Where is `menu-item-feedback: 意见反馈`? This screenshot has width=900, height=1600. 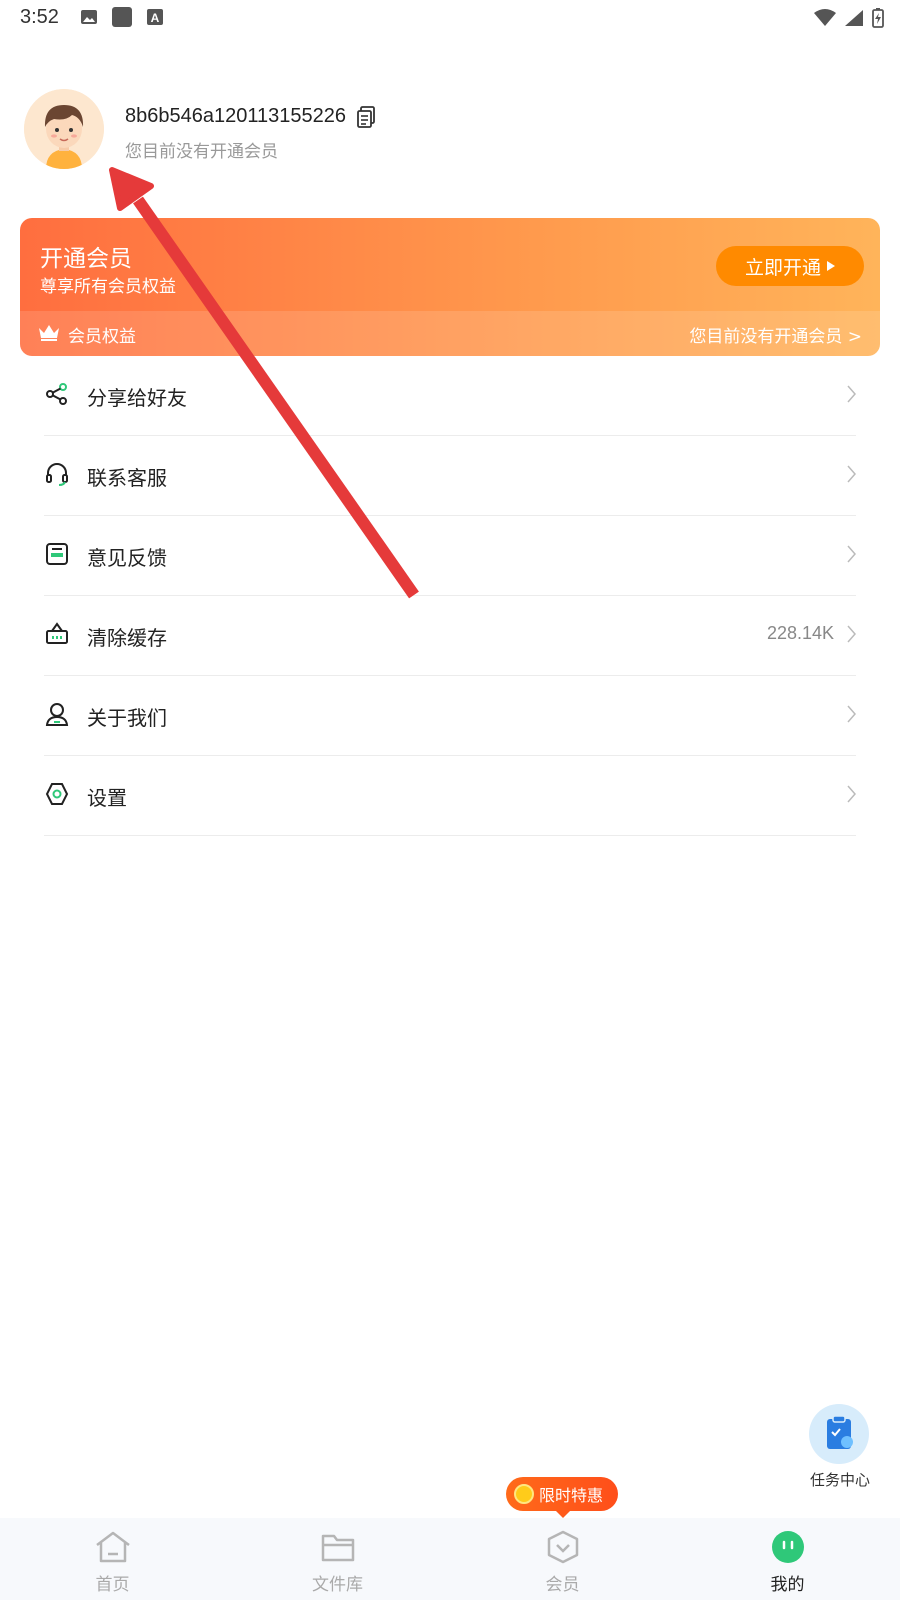 menu-item-feedback: 意见反馈 is located at coordinates (450, 556).